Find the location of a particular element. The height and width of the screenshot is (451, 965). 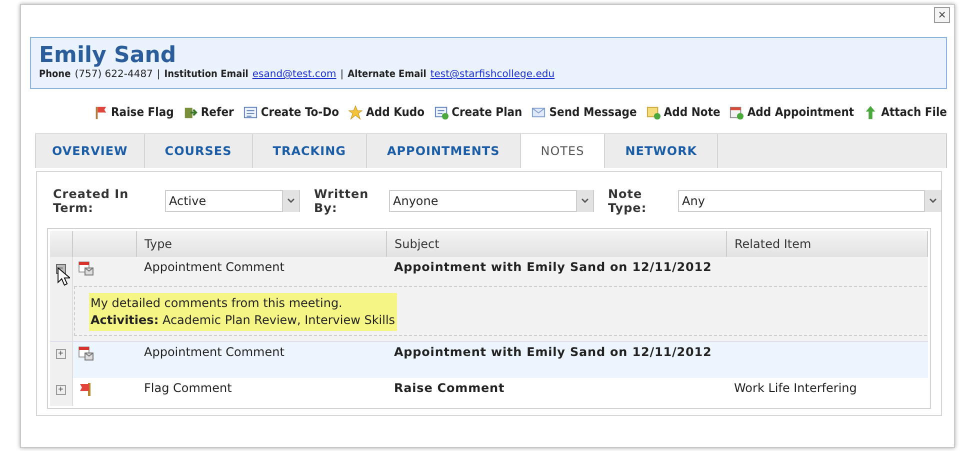

contact-label: Institution Email is located at coordinates (206, 74).